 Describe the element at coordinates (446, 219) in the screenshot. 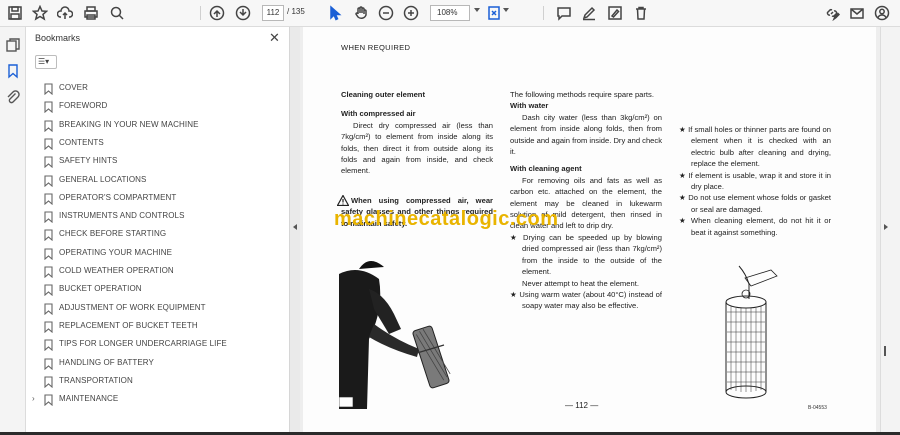

I see `watermark-text: machinecatalogic.com` at that location.